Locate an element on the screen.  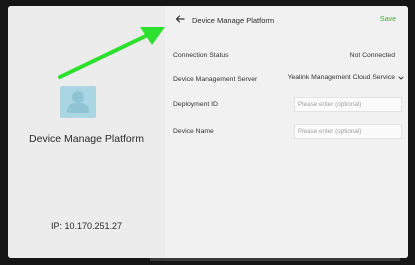
management-server-value: Yealink Management Cloud Service is located at coordinates (341, 77).